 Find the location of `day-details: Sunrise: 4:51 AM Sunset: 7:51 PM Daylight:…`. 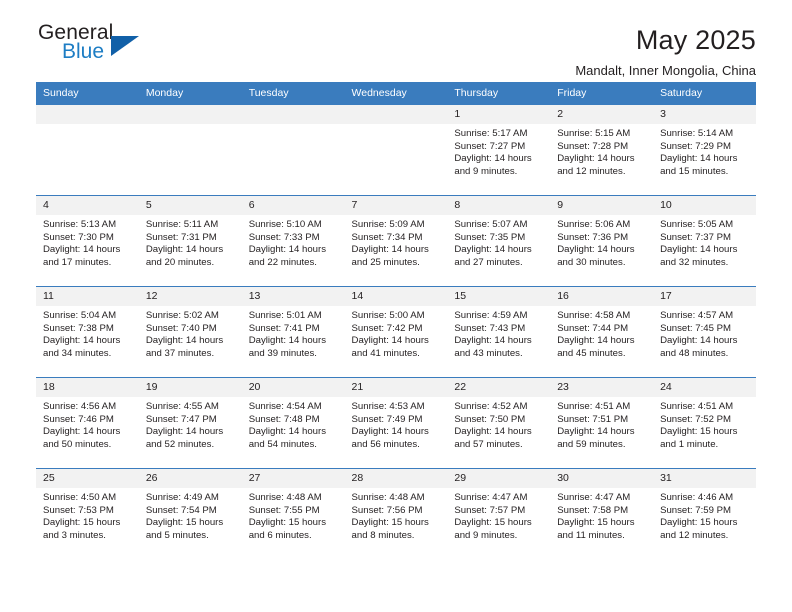

day-details: Sunrise: 4:51 AM Sunset: 7:51 PM Daylight:… is located at coordinates (601, 424).